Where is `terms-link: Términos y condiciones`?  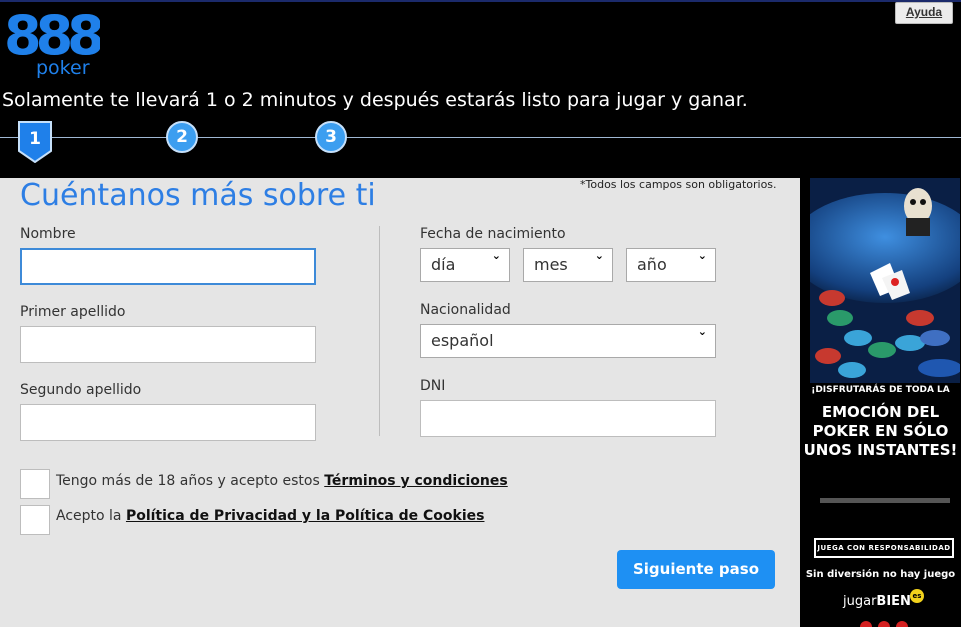
terms-link: Términos y condiciones is located at coordinates (415, 481).